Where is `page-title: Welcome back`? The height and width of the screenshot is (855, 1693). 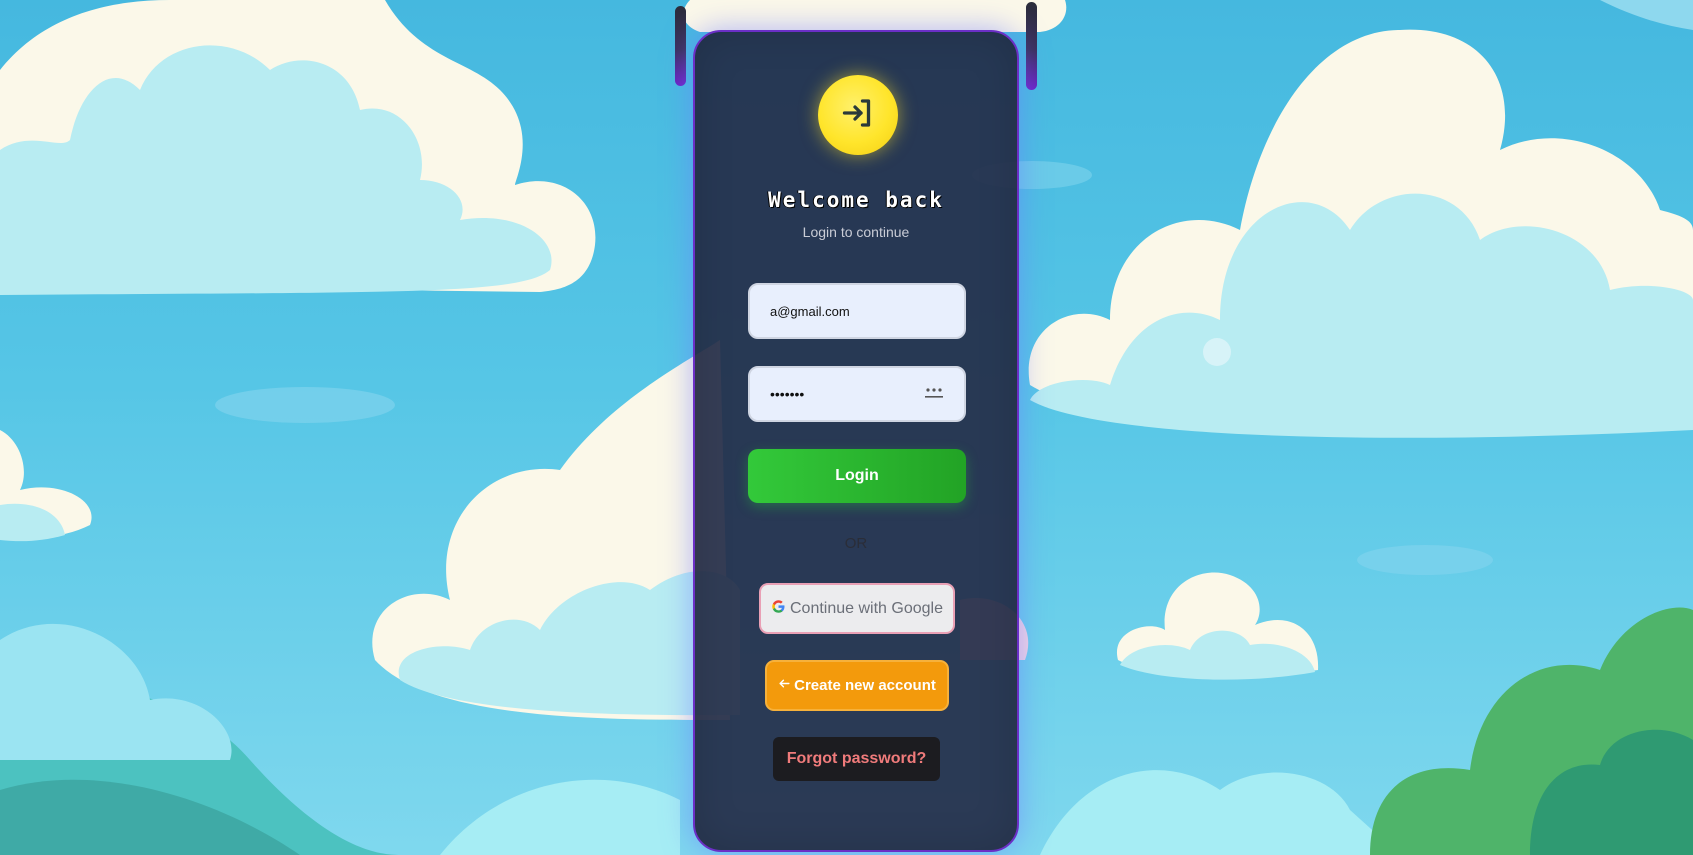
page-title: Welcome back is located at coordinates (856, 200).